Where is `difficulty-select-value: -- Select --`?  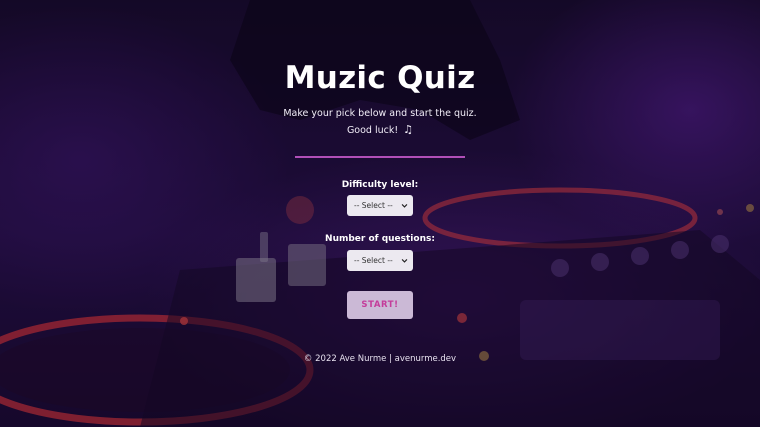
difficulty-select-value: -- Select -- is located at coordinates (373, 205).